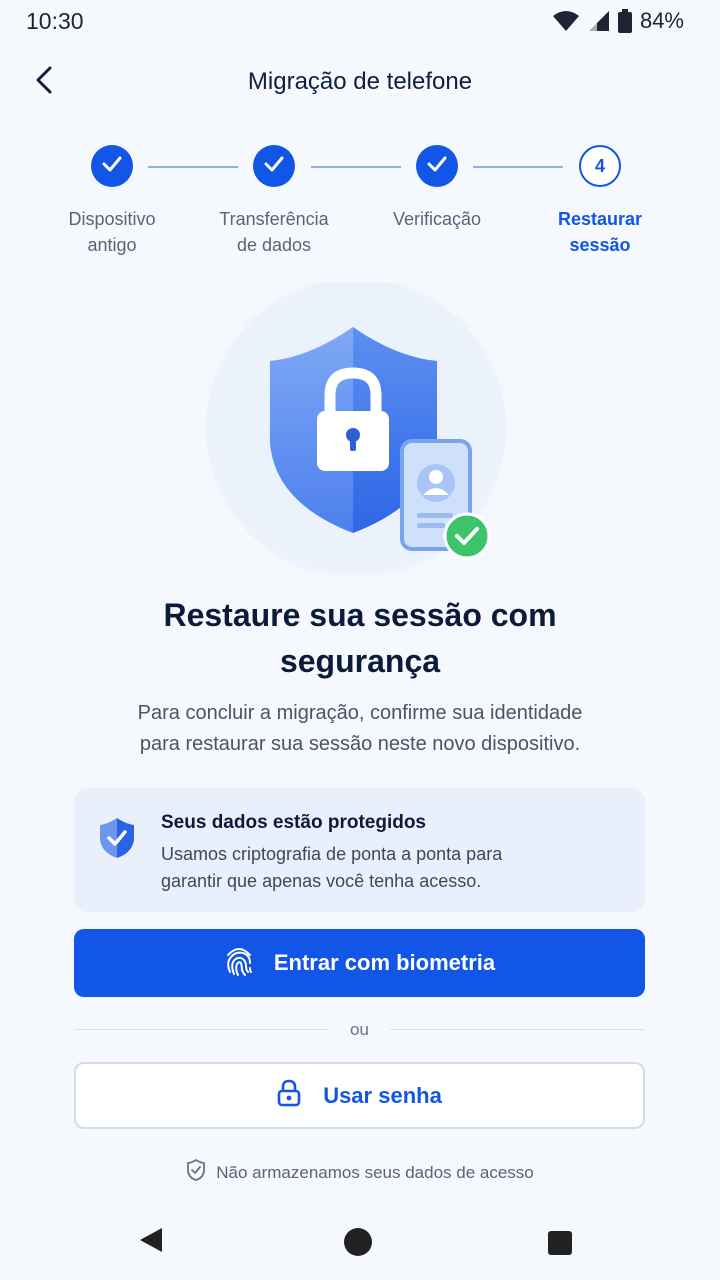  What do you see at coordinates (360, 22) in the screenshot?
I see `status-bar: 10:30 84%` at bounding box center [360, 22].